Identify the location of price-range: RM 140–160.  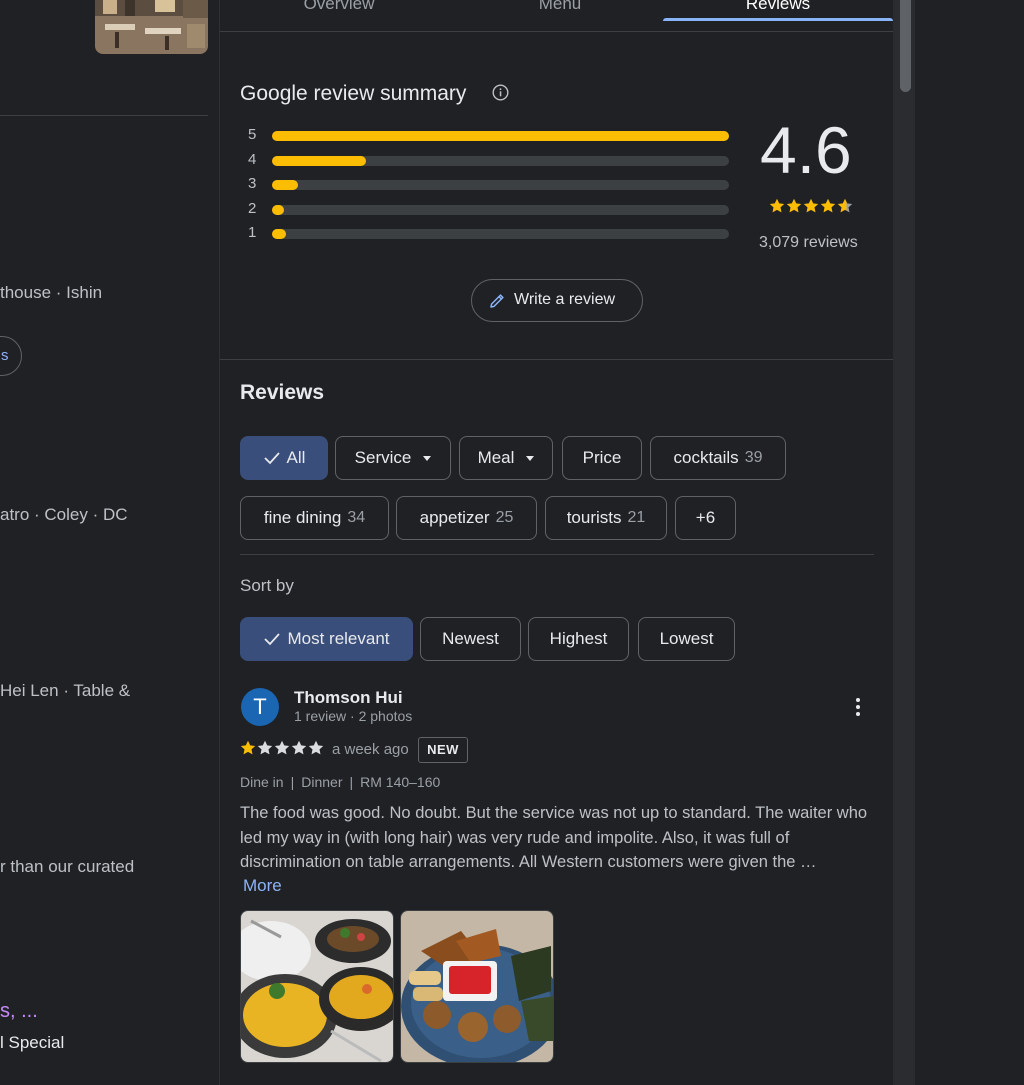
(400, 782).